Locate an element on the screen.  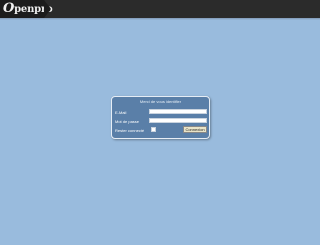
top-bar-shadow is located at coordinates (160, 19).